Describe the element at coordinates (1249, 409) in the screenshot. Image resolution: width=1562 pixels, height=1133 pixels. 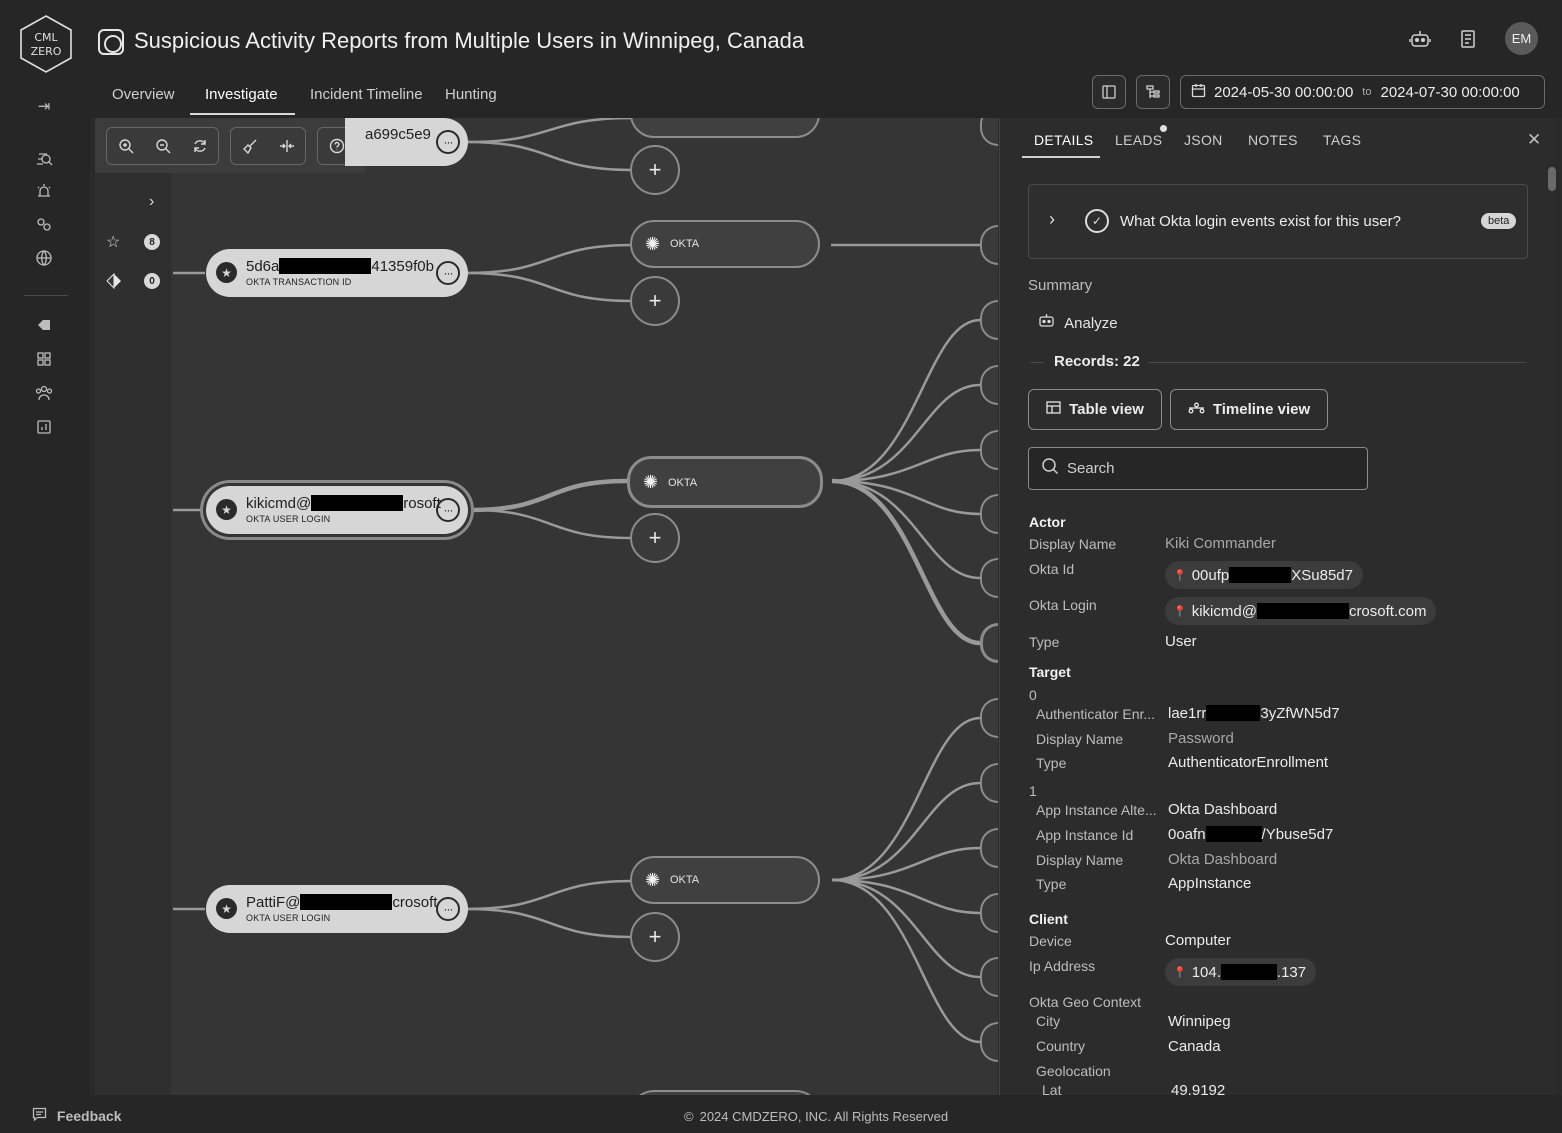
I see `timeline-view-button: Timeline view` at that location.